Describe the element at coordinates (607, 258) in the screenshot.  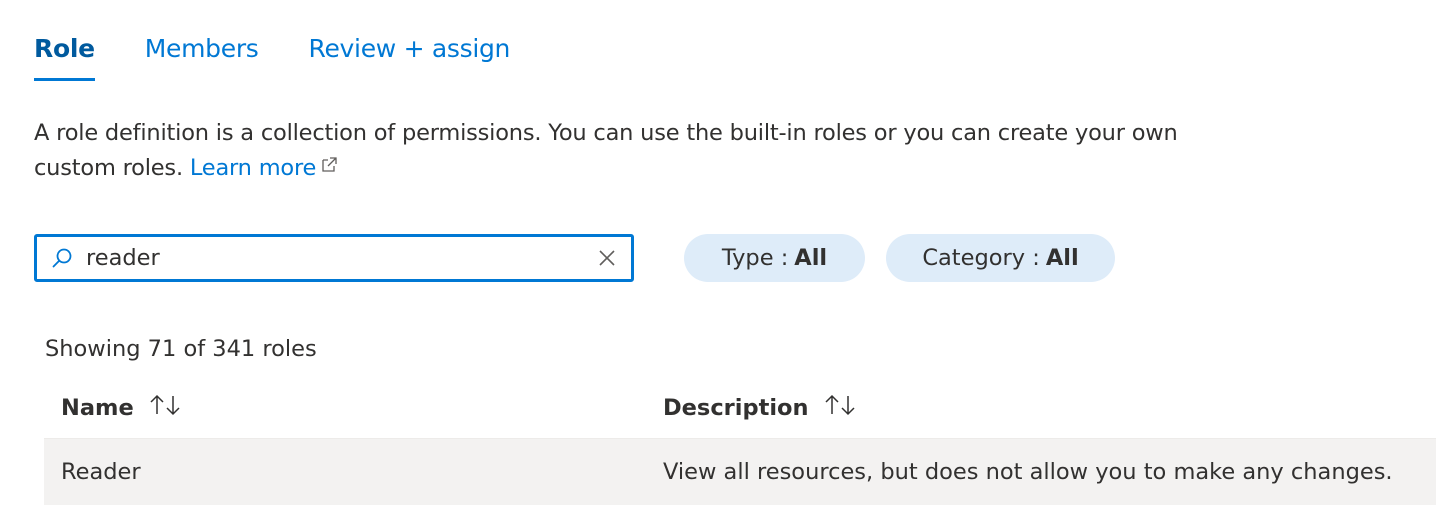
I see `close-icon` at that location.